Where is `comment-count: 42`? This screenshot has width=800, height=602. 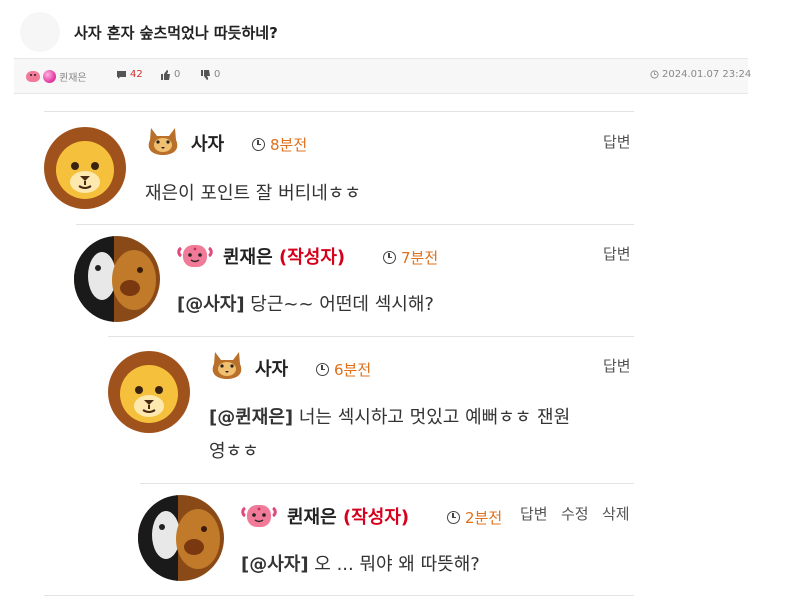
comment-count: 42 is located at coordinates (129, 74).